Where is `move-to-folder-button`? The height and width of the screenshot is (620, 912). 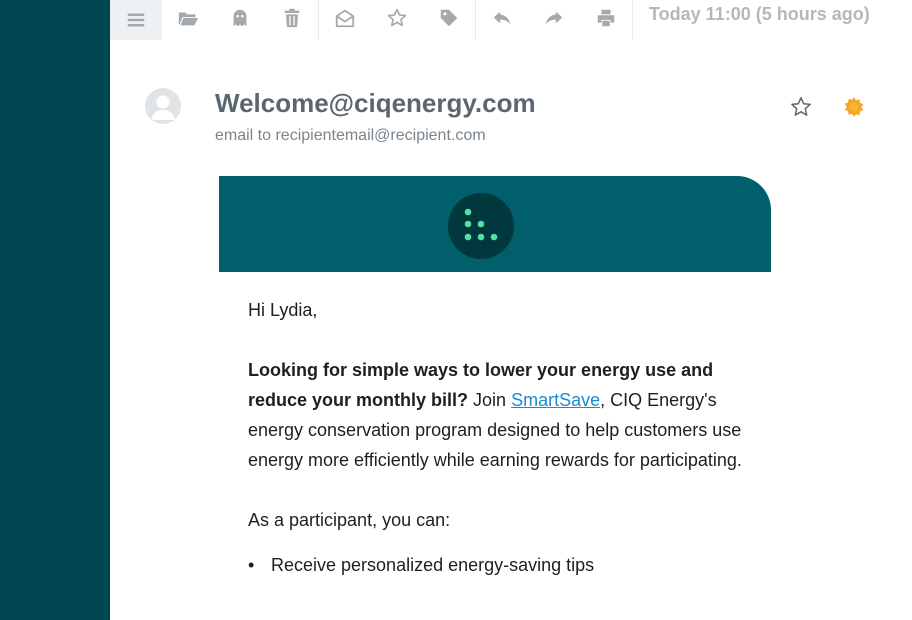
move-to-folder-button is located at coordinates (188, 18).